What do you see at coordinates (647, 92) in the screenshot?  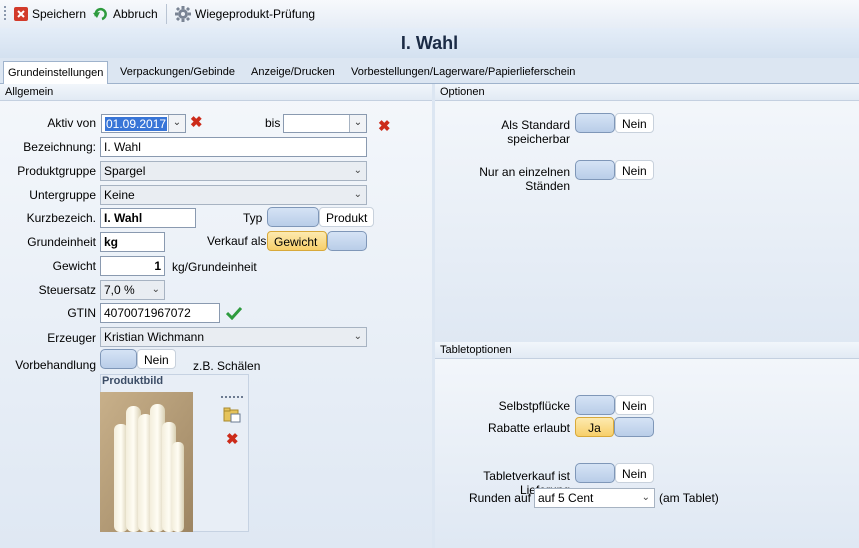 I see `optionen-header: Optionen` at bounding box center [647, 92].